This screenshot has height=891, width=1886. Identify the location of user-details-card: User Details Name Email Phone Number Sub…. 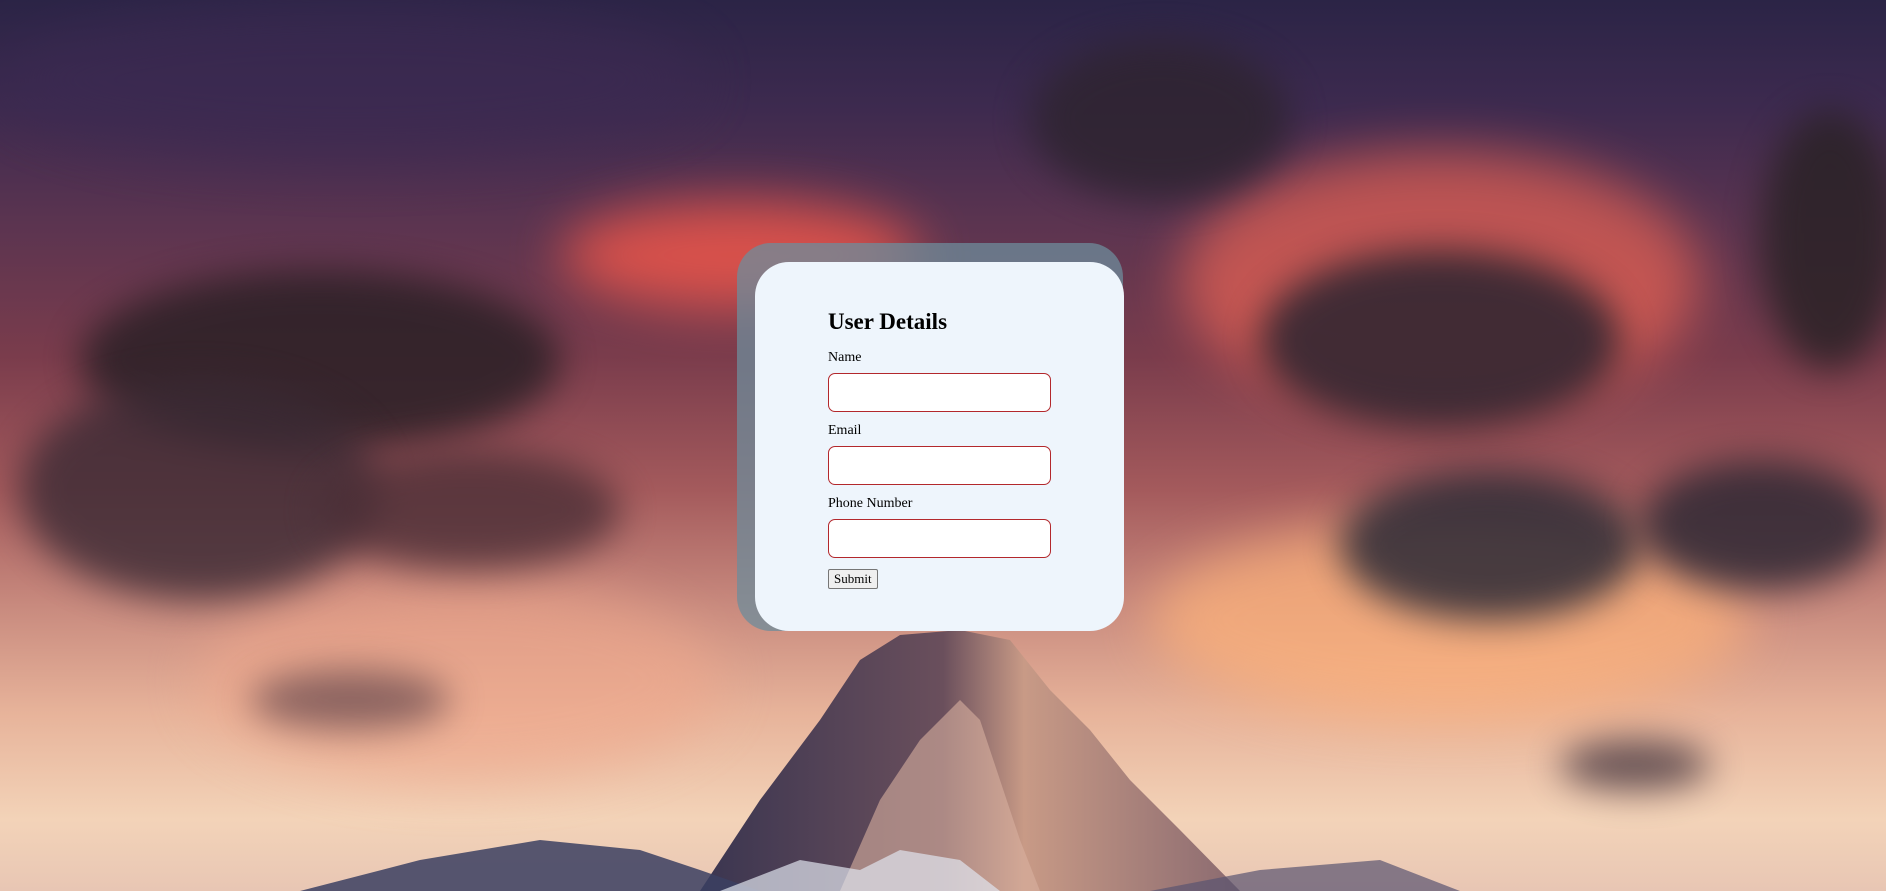
(939, 446).